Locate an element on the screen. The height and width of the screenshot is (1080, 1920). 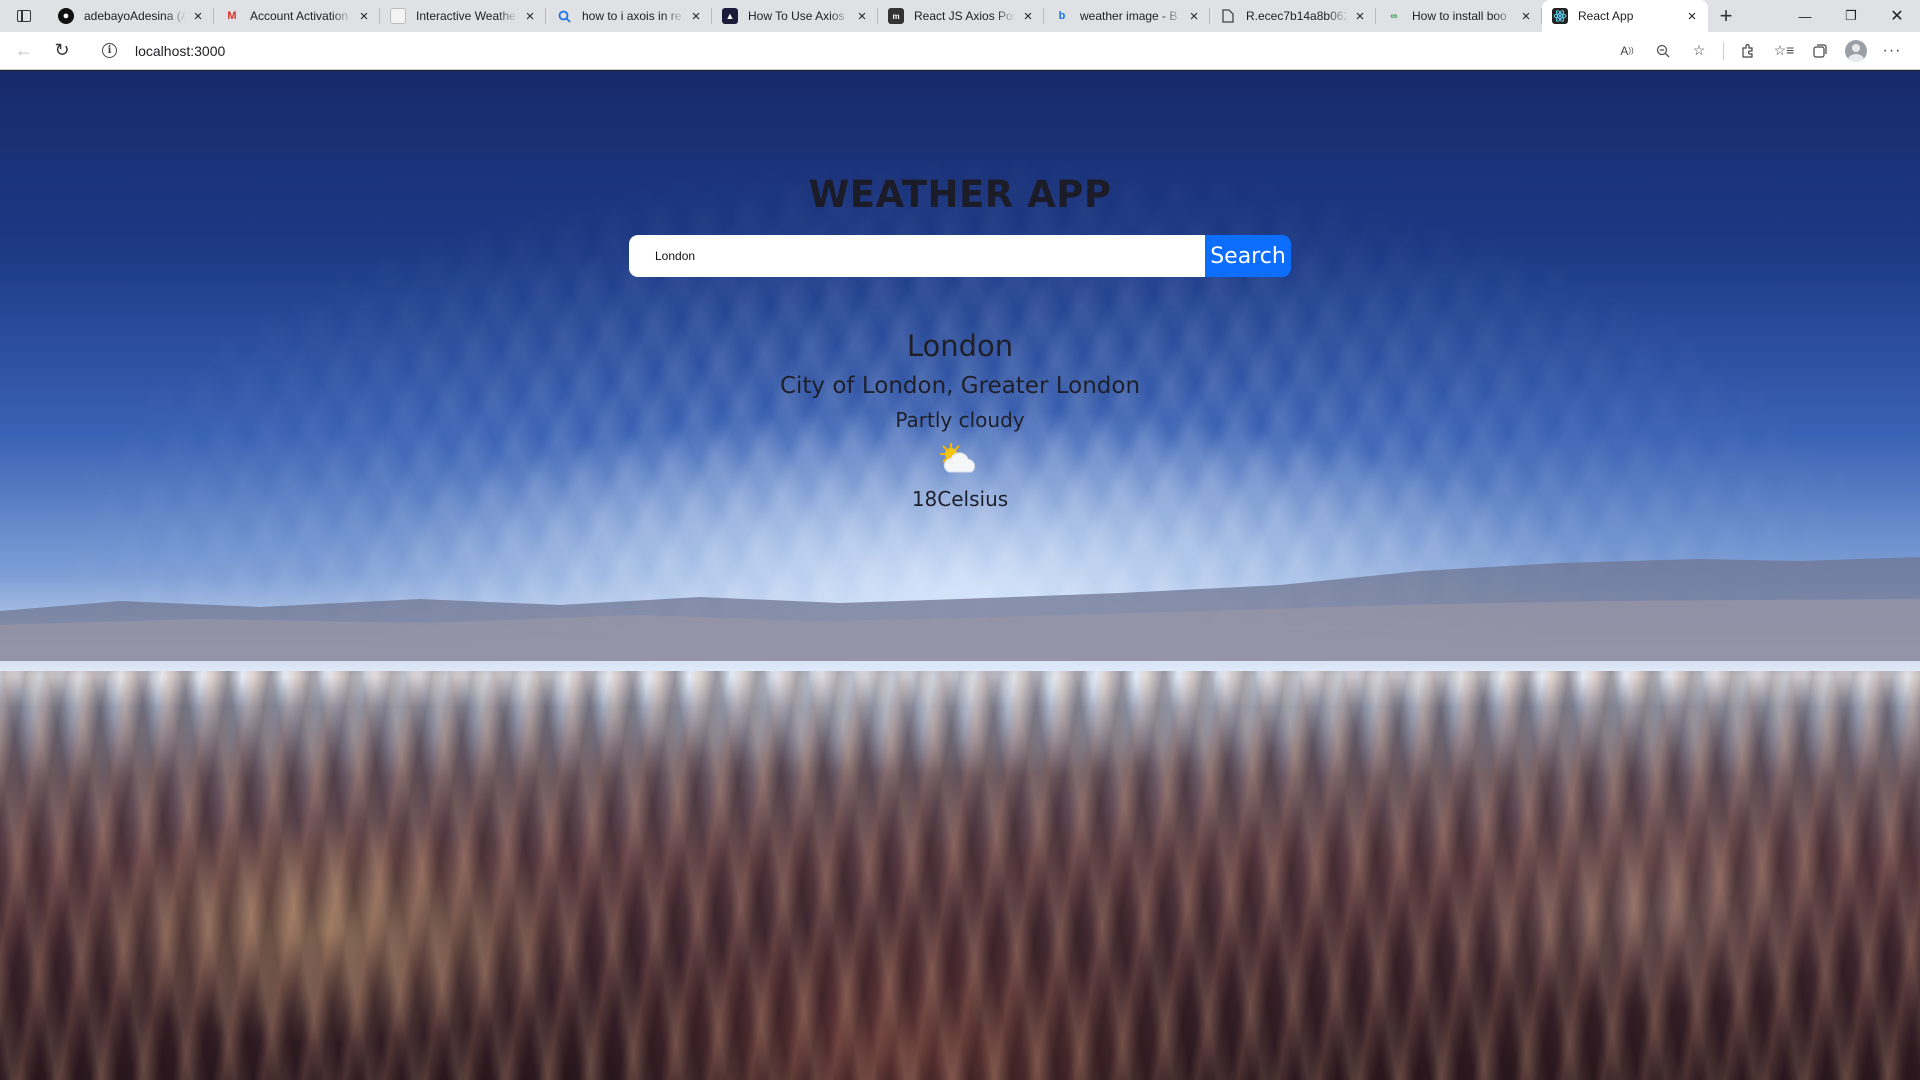
page-icon is located at coordinates (398, 16).